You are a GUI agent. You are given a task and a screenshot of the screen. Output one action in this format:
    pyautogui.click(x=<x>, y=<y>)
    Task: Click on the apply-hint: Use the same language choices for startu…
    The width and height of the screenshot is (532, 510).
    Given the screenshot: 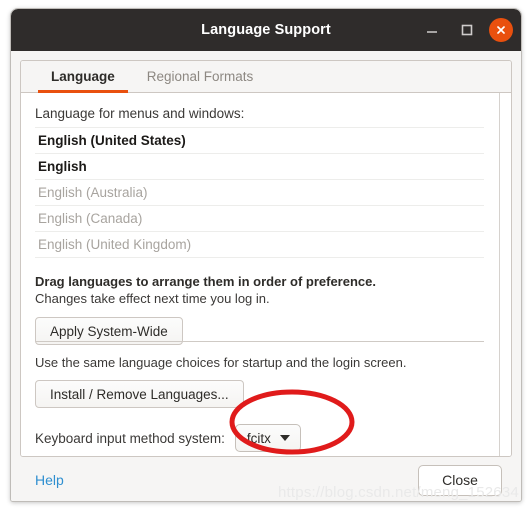 What is the action you would take?
    pyautogui.click(x=221, y=362)
    